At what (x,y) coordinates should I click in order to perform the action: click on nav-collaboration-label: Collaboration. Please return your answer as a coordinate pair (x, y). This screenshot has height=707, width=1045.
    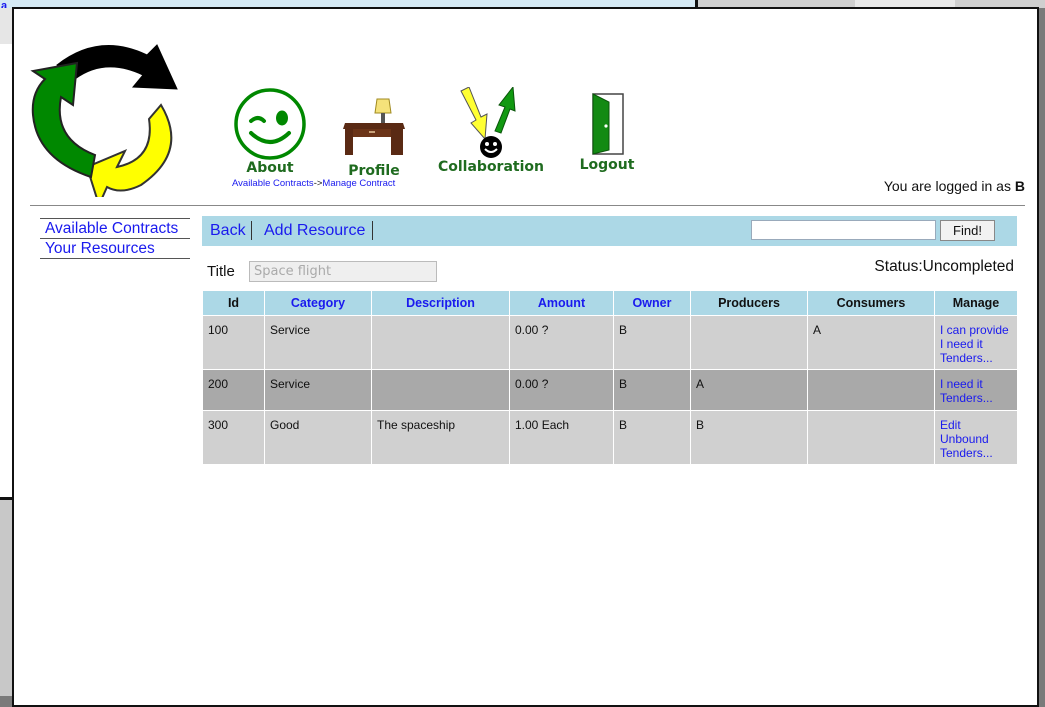
    Looking at the image, I should click on (490, 167).